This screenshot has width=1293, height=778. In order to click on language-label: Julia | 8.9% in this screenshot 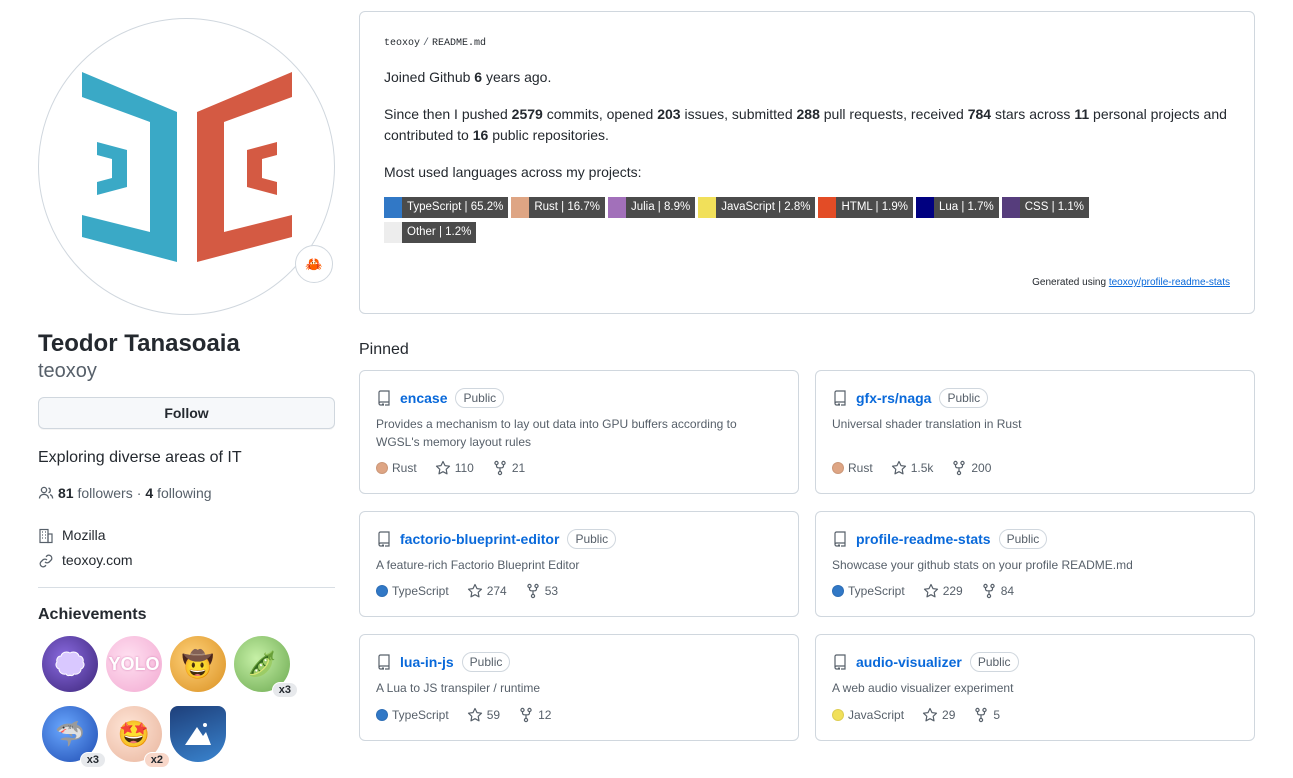, I will do `click(660, 207)`.